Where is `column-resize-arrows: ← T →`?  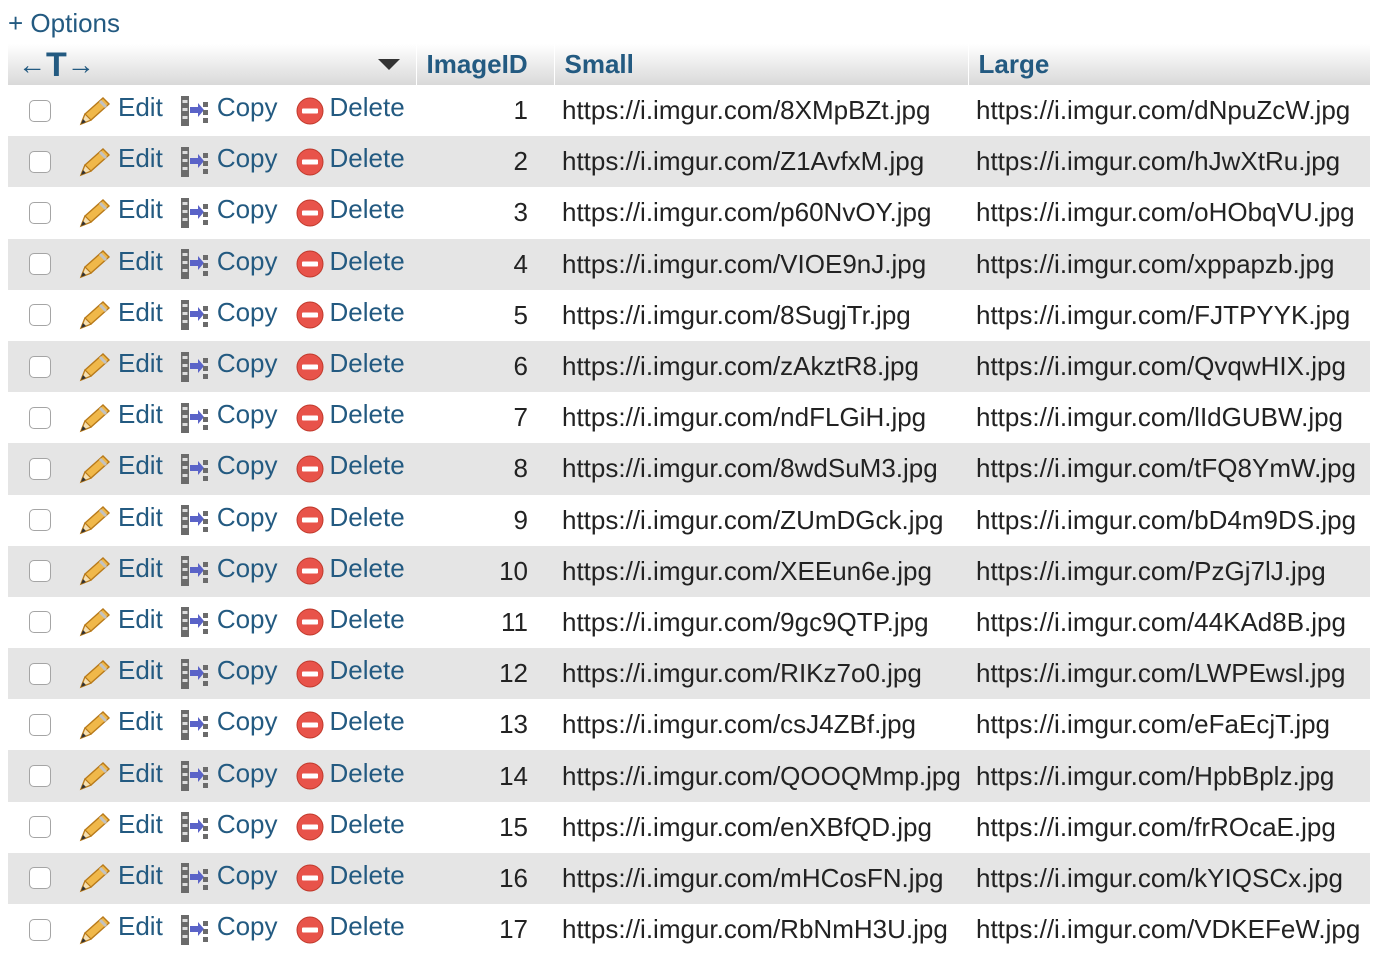
column-resize-arrows: ← T → is located at coordinates (56, 64).